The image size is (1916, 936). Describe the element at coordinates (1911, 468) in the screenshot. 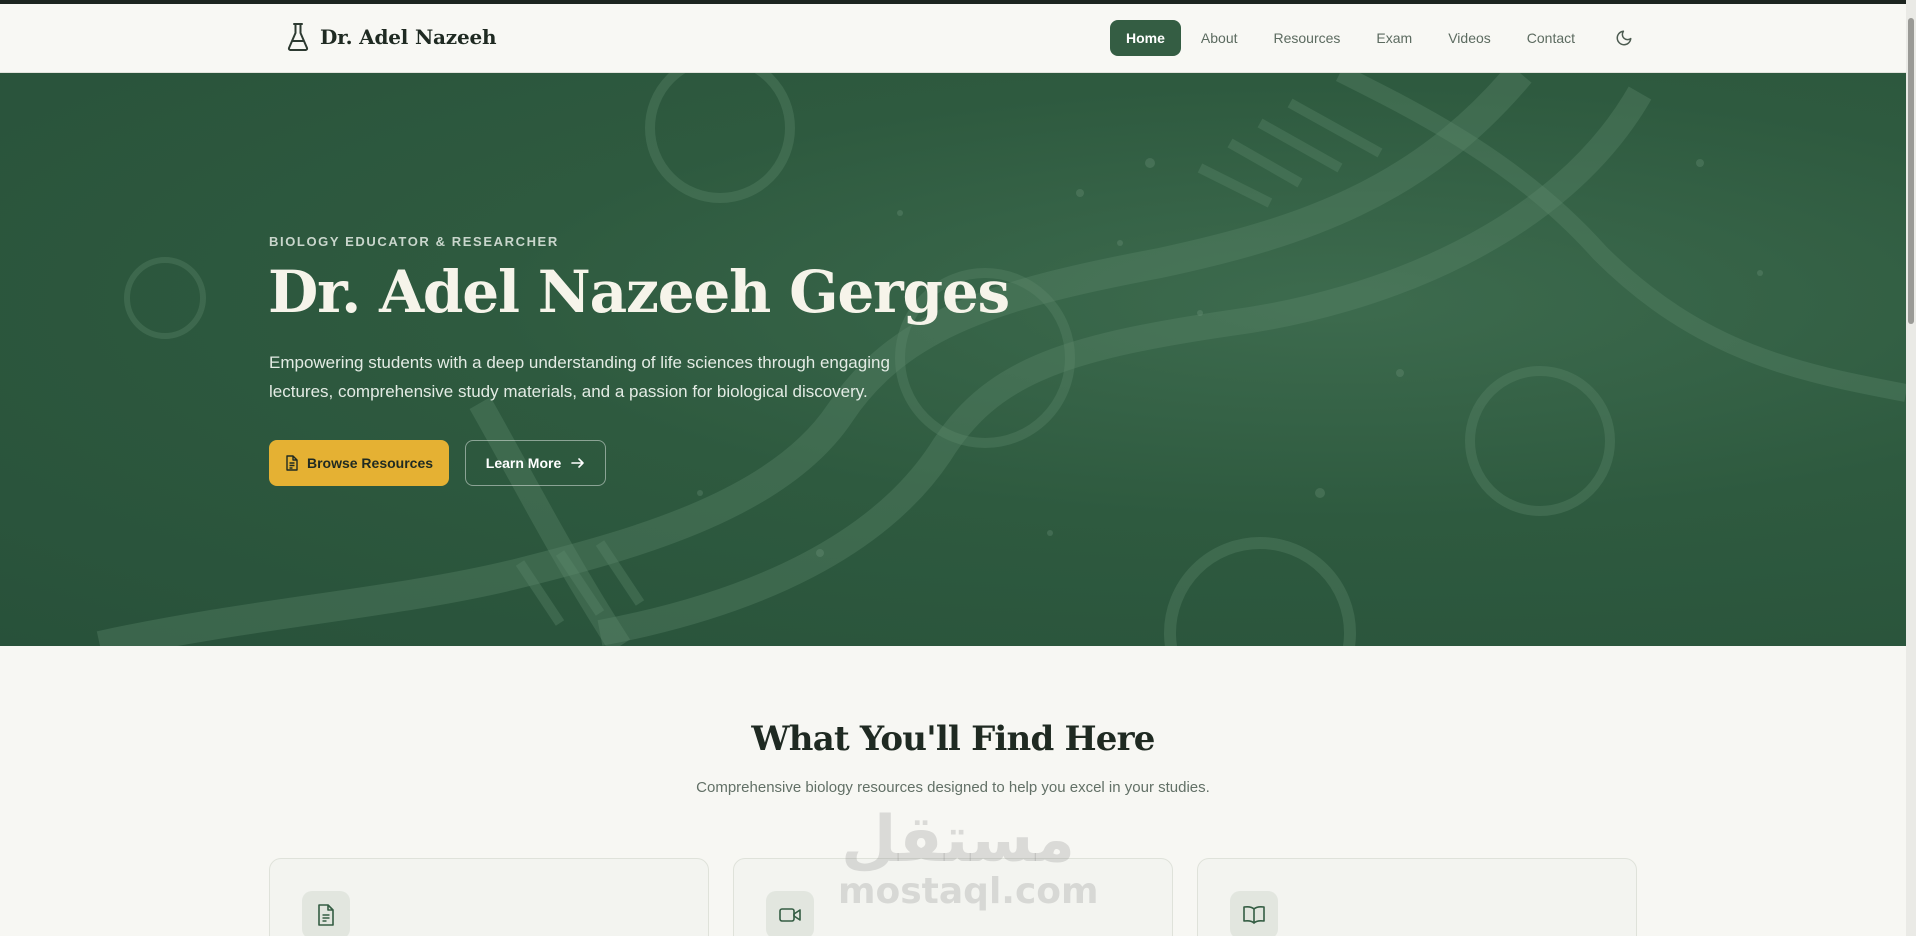

I see `page-scrollbar` at that location.